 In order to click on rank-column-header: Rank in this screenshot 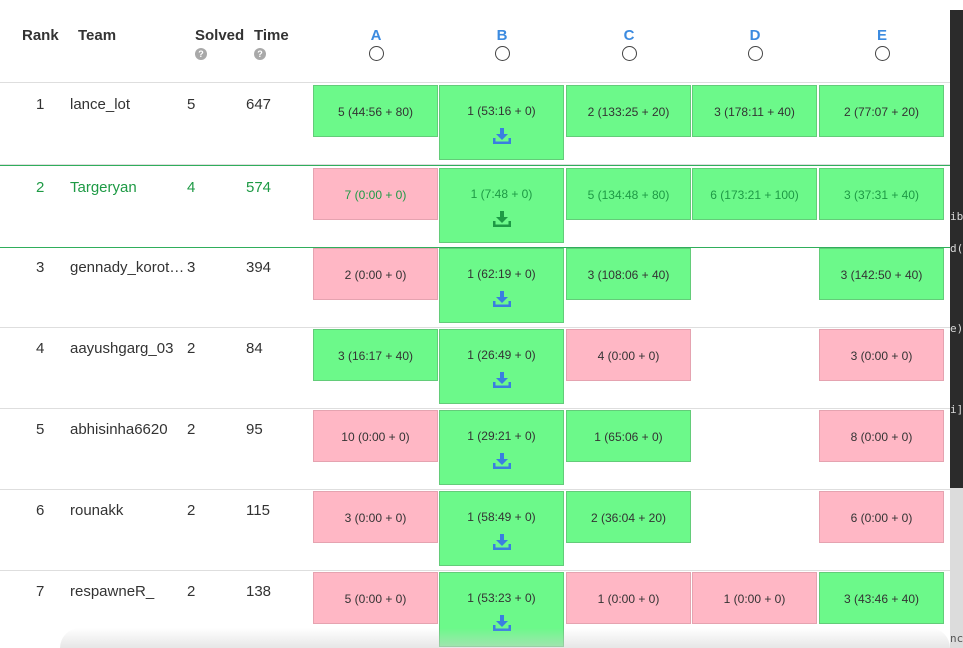, I will do `click(40, 35)`.